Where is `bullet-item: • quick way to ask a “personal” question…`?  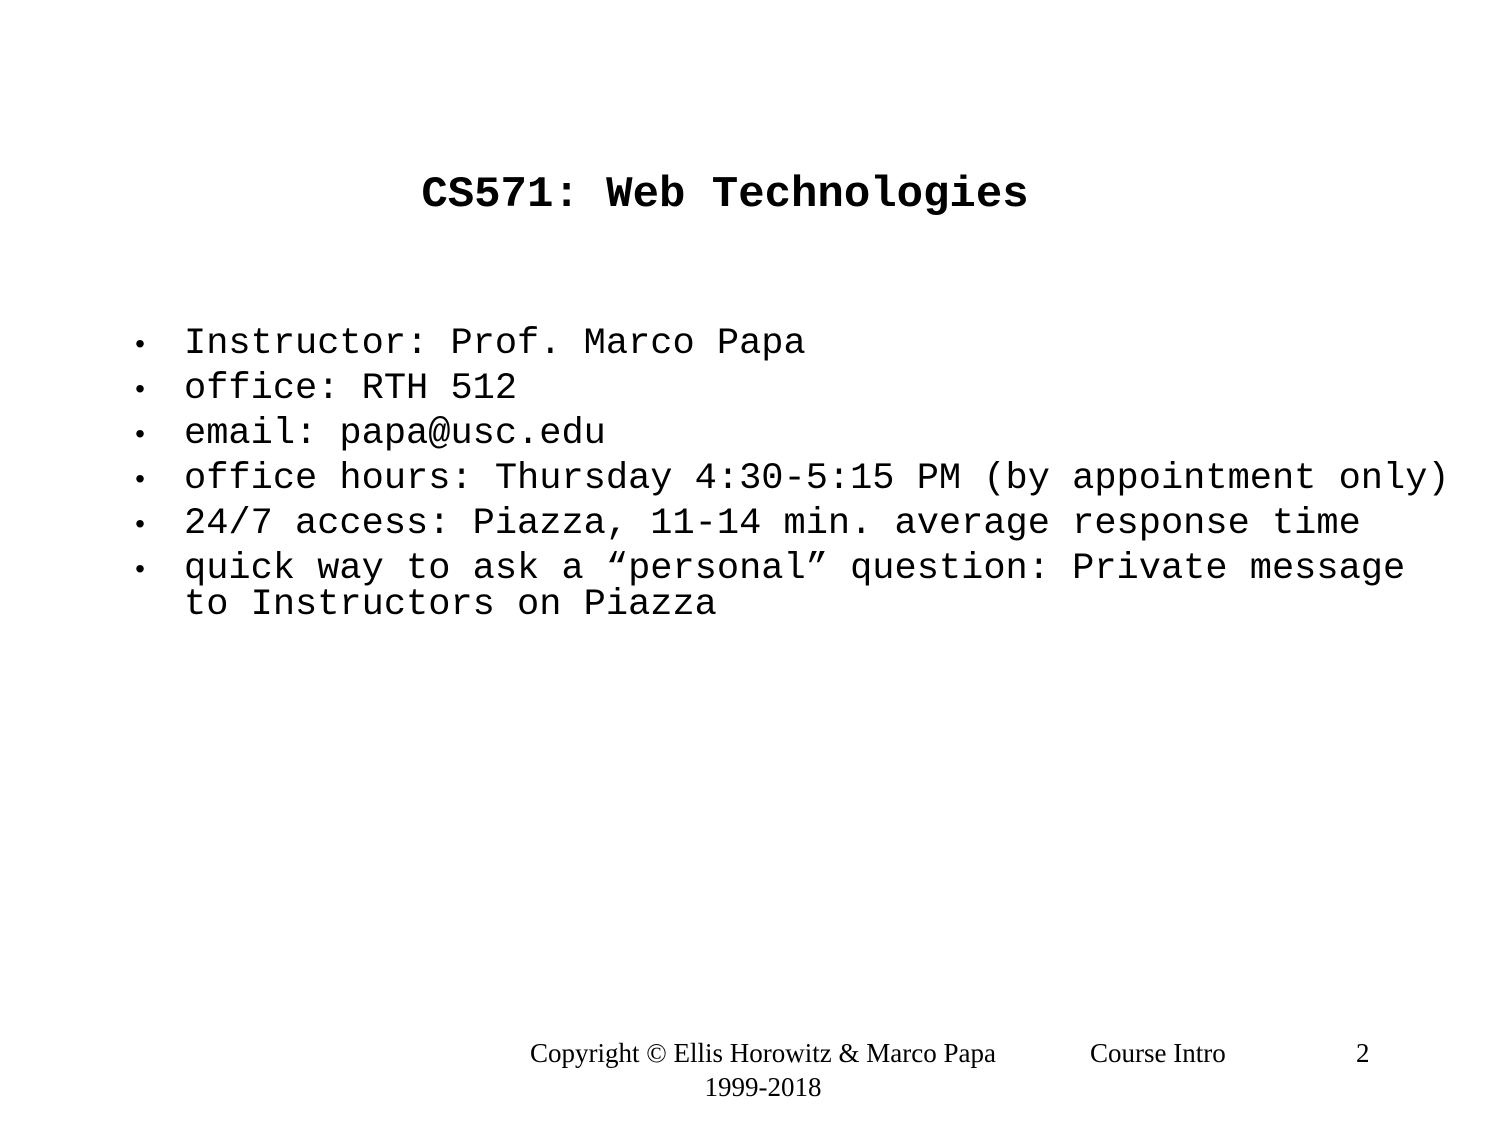
bullet-item: • quick way to ask a “personal” question… is located at coordinates (800, 587).